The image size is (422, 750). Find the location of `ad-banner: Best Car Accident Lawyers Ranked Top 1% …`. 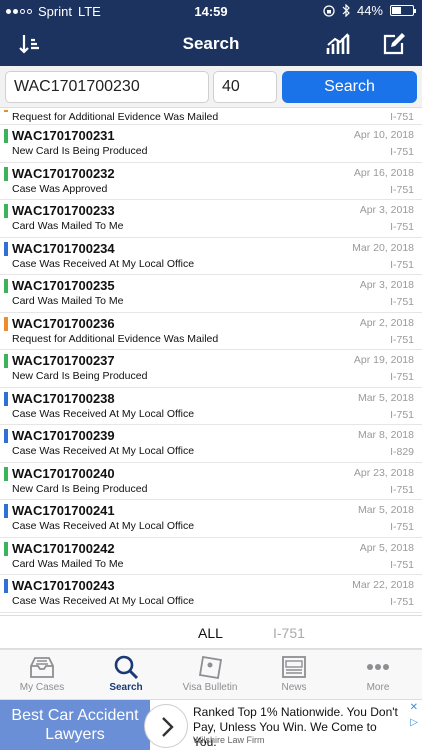

ad-banner: Best Car Accident Lawyers Ranked Top 1% … is located at coordinates (211, 724).